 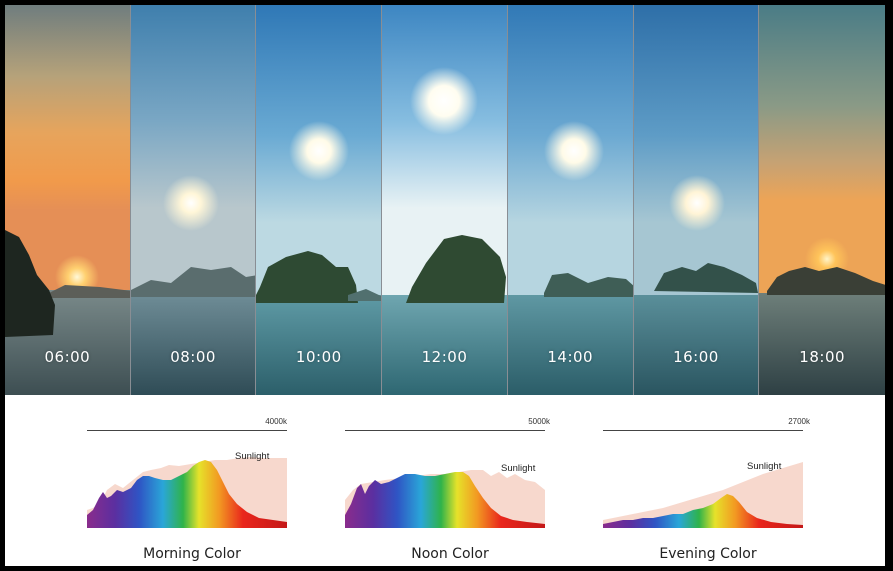 I want to click on midmorning-scene, so click(x=319, y=200).